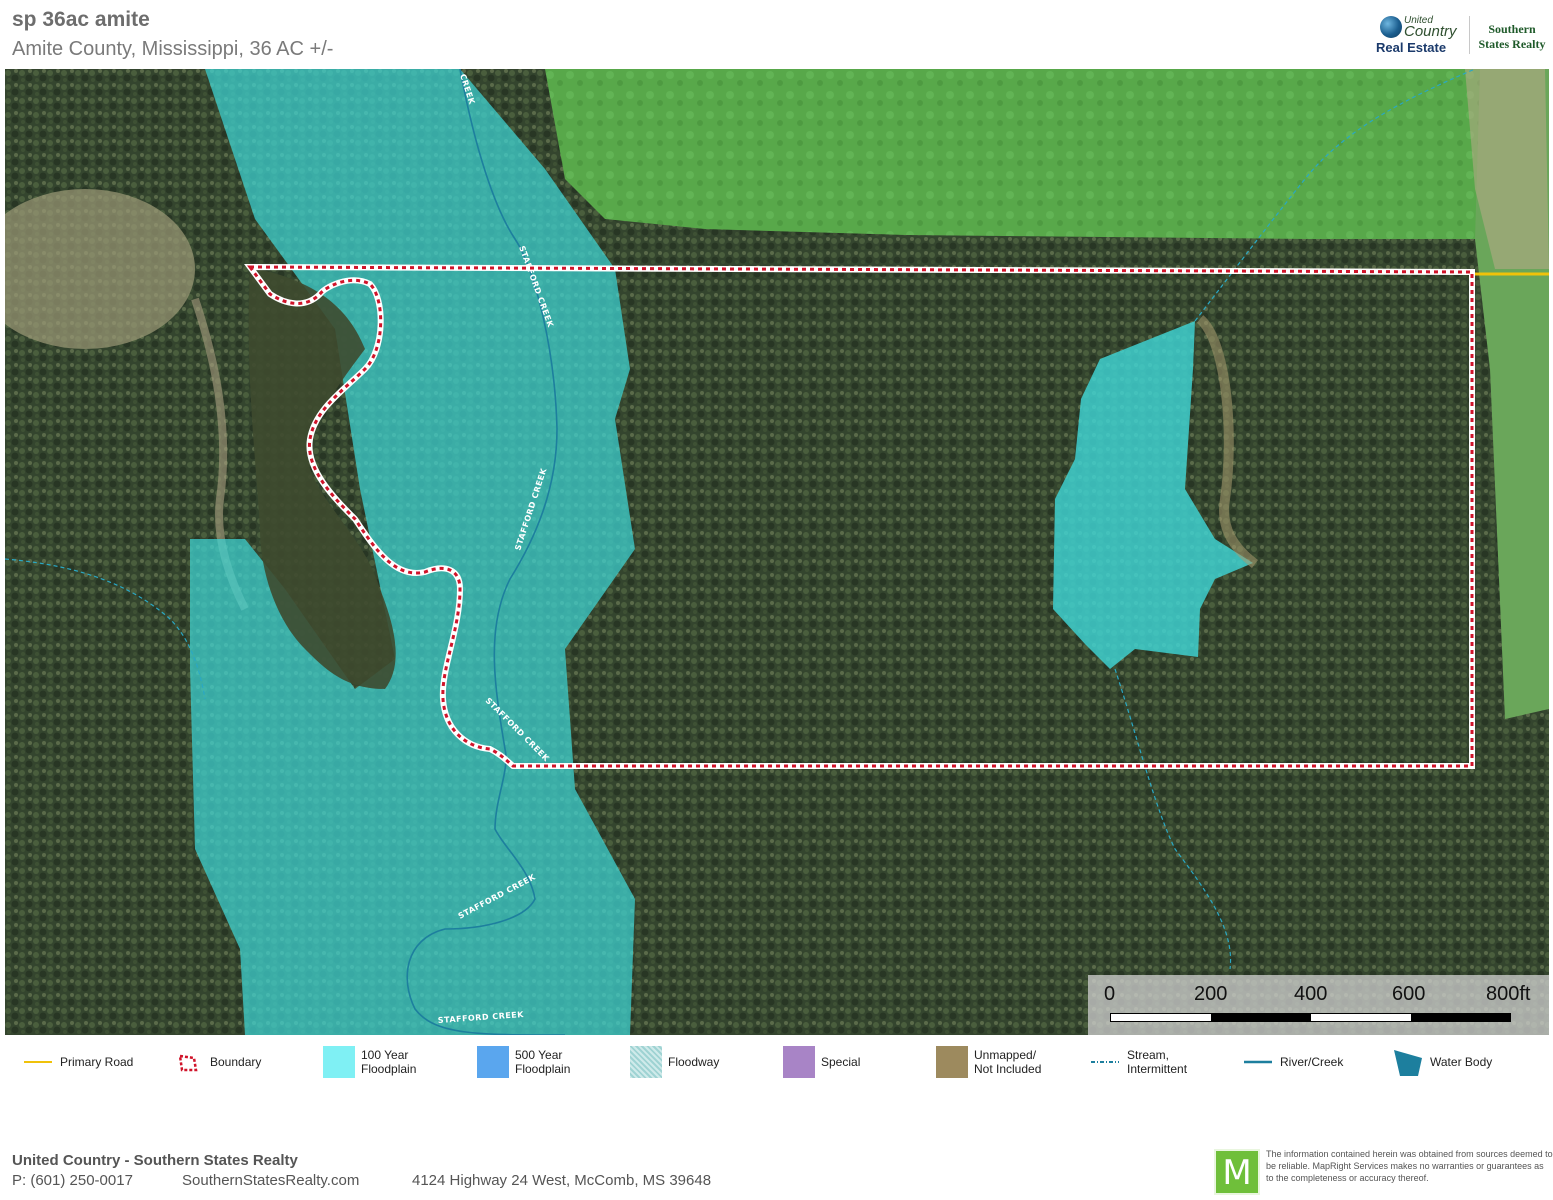 The width and height of the screenshot is (1553, 1200). I want to click on globe-icon, so click(1391, 27).